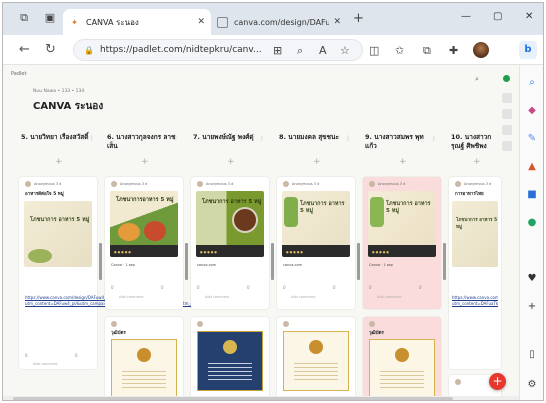 This screenshot has height=403, width=546. Describe the element at coordinates (358, 18) in the screenshot. I see `new-tab-icon: +` at that location.